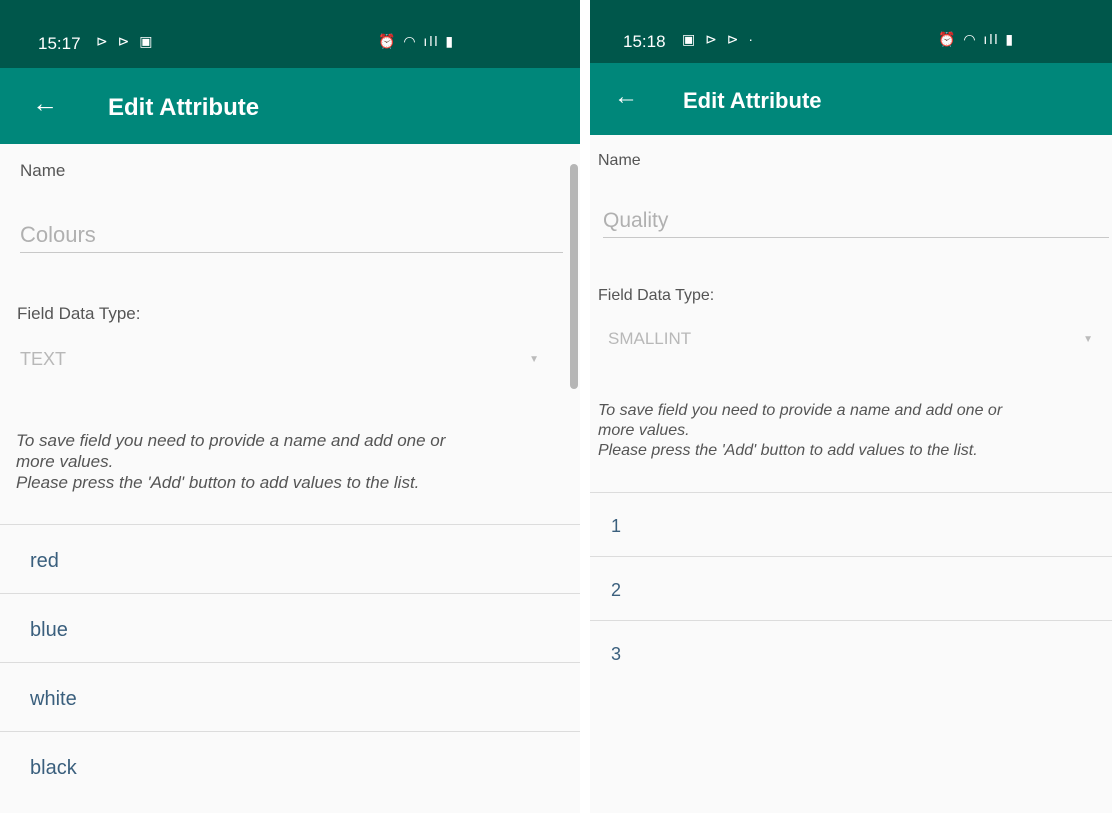  Describe the element at coordinates (53, 768) in the screenshot. I see `list-item-label: black` at that location.